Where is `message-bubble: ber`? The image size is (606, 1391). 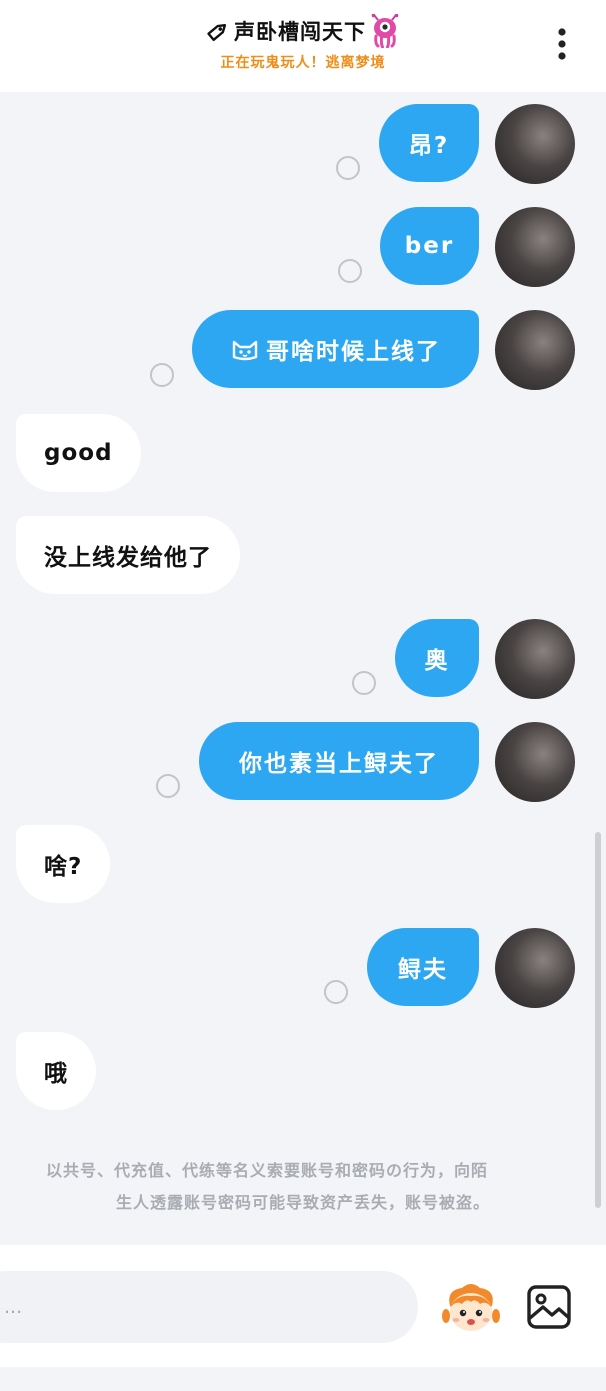 message-bubble: ber is located at coordinates (429, 246).